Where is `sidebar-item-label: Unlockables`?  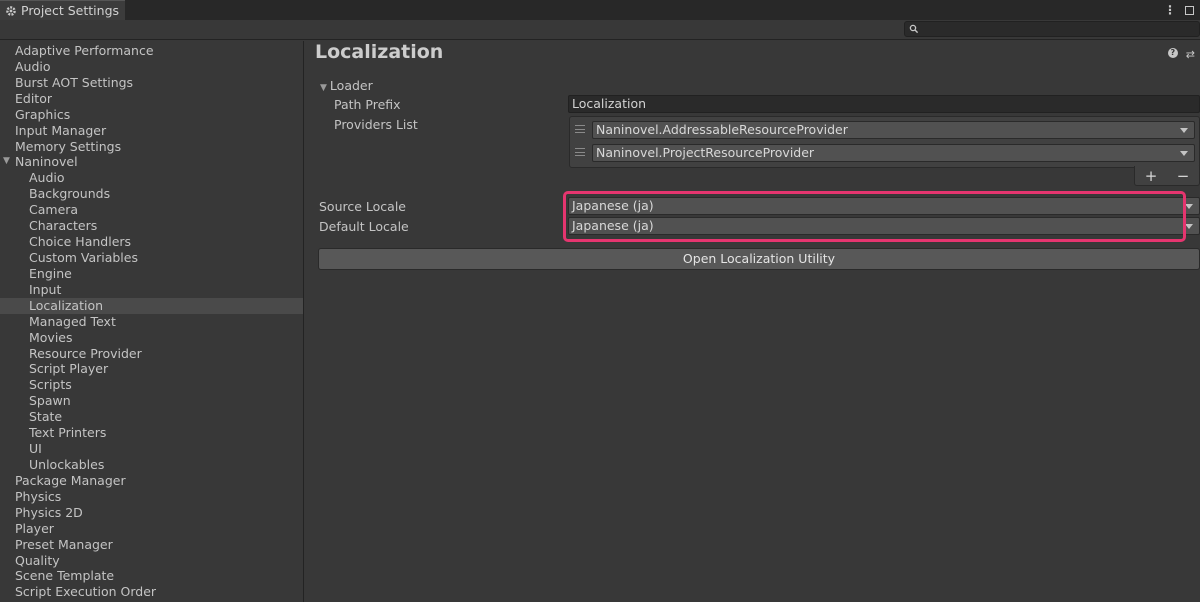
sidebar-item-label: Unlockables is located at coordinates (67, 464).